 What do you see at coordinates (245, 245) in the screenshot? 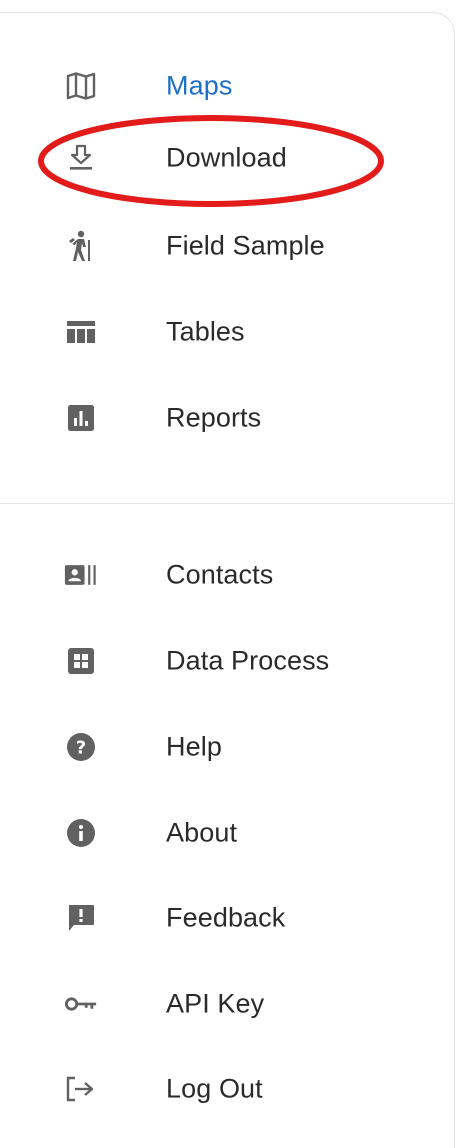
I see `nav-item-label: Field Sample` at bounding box center [245, 245].